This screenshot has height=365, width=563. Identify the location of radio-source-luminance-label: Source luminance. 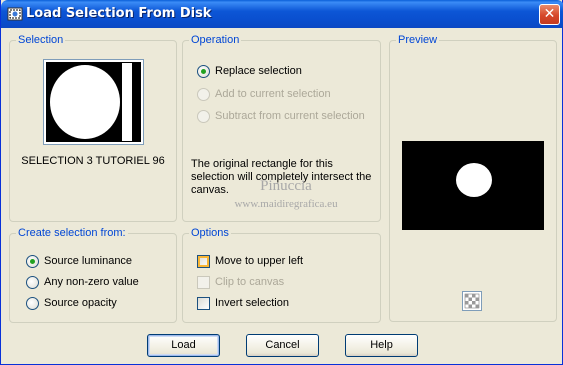
(88, 261).